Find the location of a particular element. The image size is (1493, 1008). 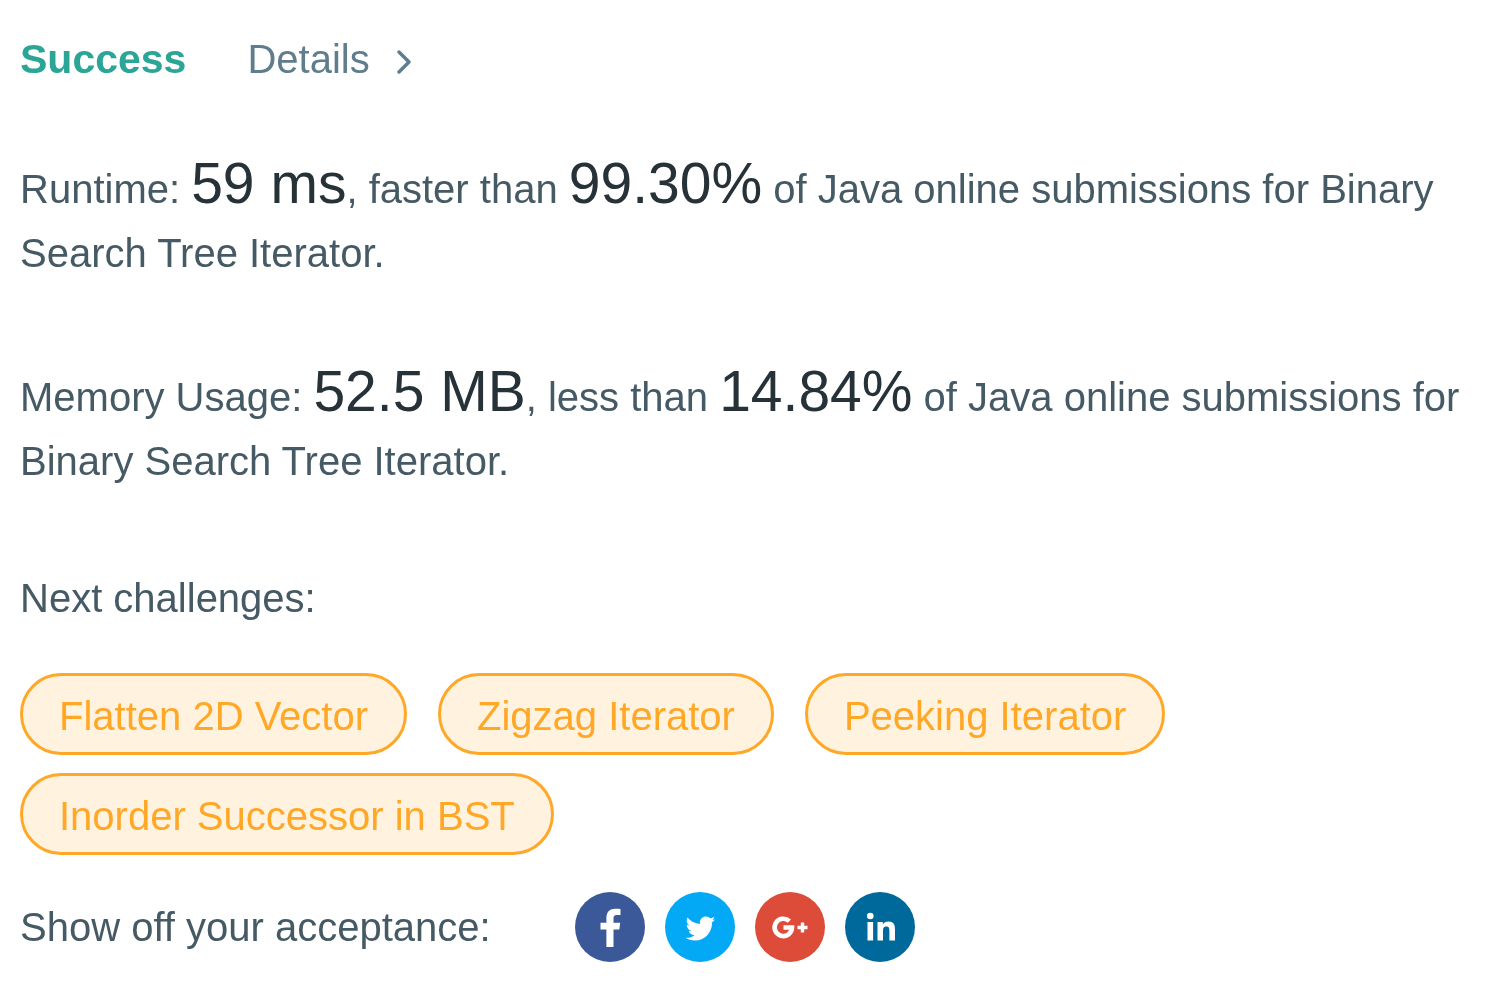

challenge-chip: Peeking Iterator is located at coordinates (985, 714).